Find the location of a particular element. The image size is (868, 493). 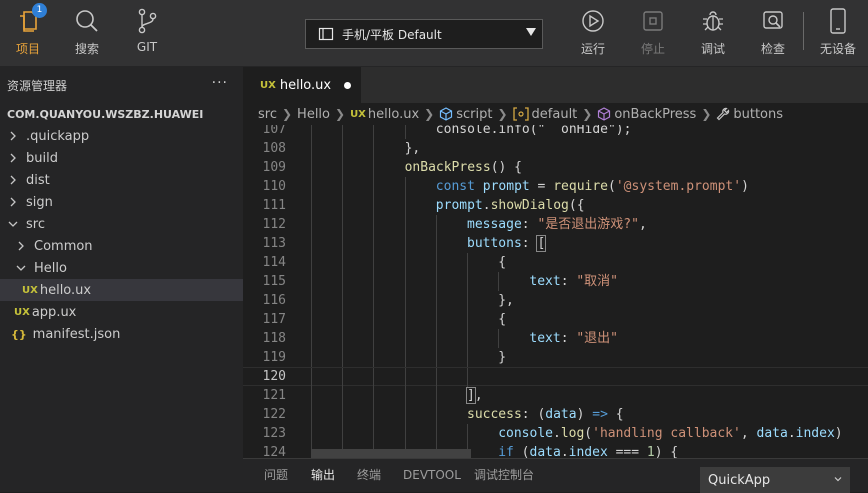

code-token: 'handling callback' is located at coordinates (666, 433).